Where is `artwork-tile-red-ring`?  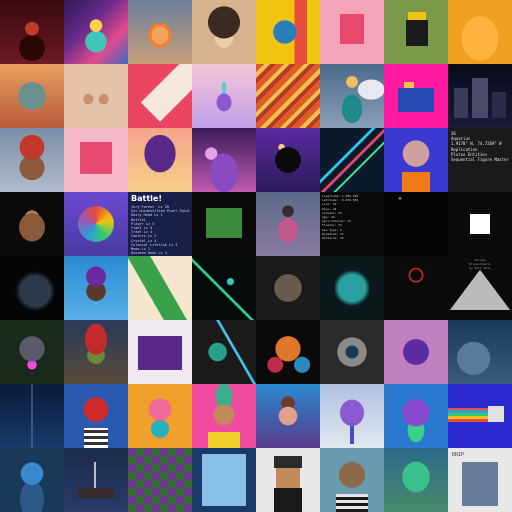
artwork-tile-red-ring is located at coordinates (416, 288).